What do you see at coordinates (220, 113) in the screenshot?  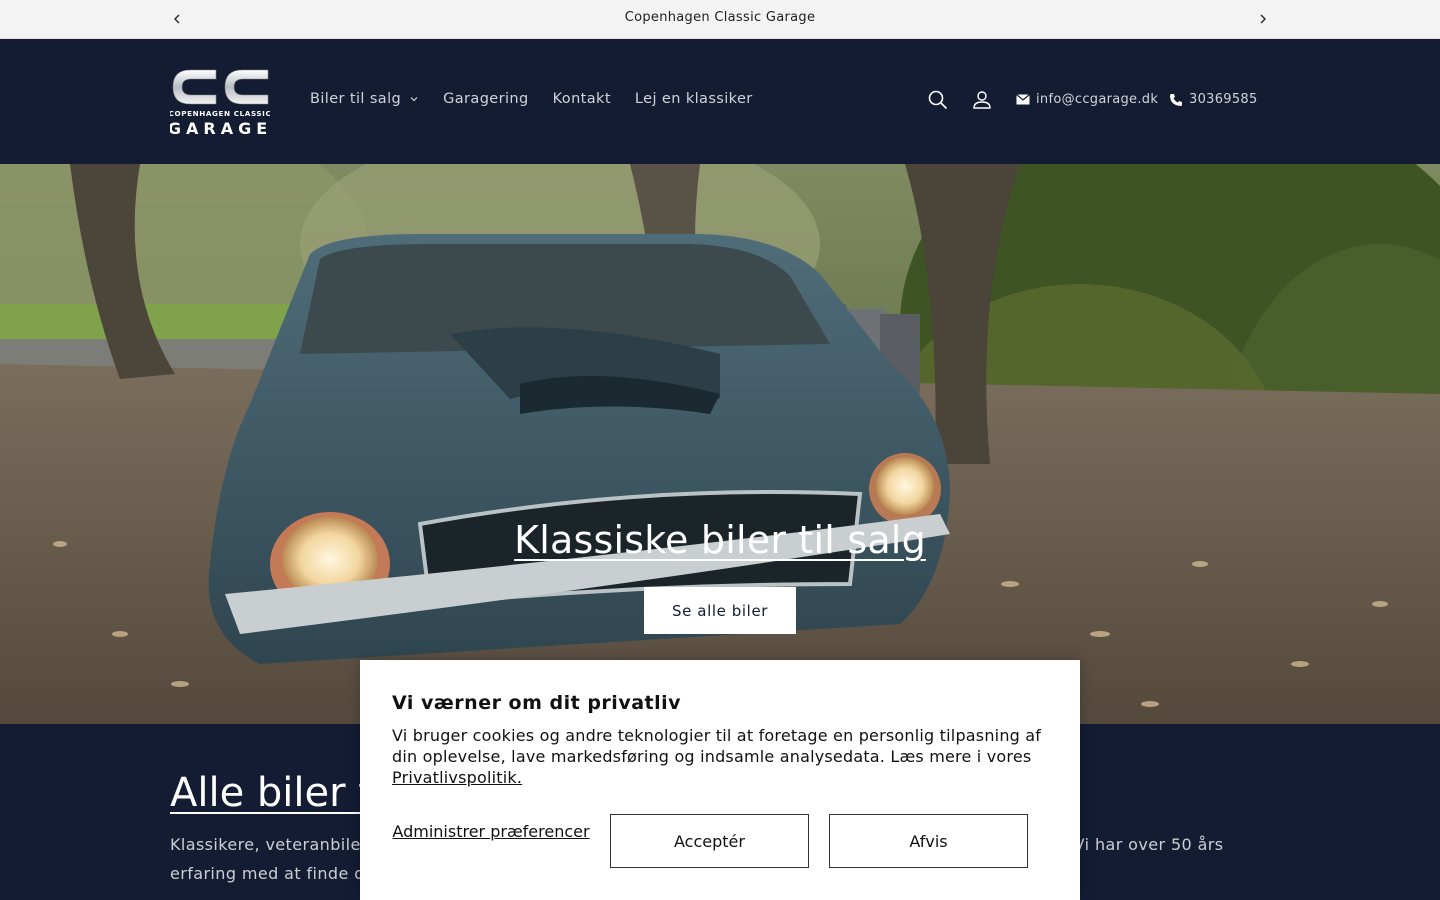 I see `logo-tagline: COPENHAGEN CLASSIC` at bounding box center [220, 113].